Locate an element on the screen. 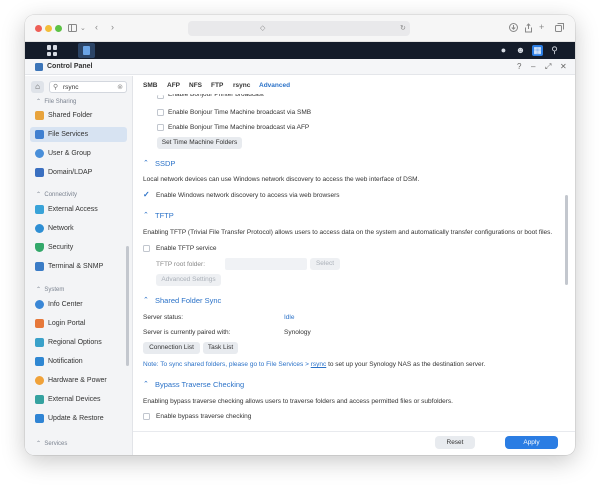  control-panel-taskbar-icon is located at coordinates (86, 50).